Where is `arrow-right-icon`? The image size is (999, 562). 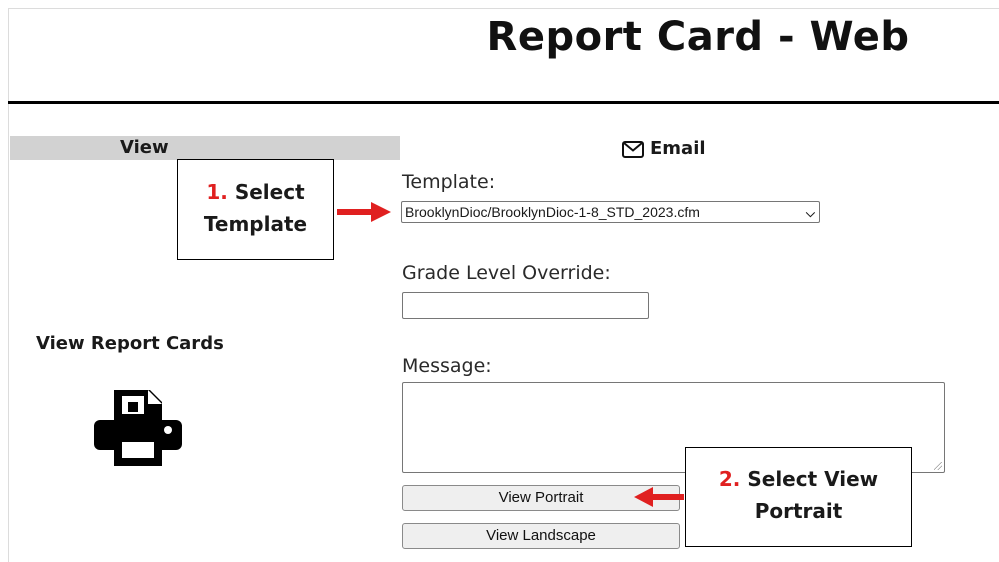
arrow-right-icon is located at coordinates (364, 212).